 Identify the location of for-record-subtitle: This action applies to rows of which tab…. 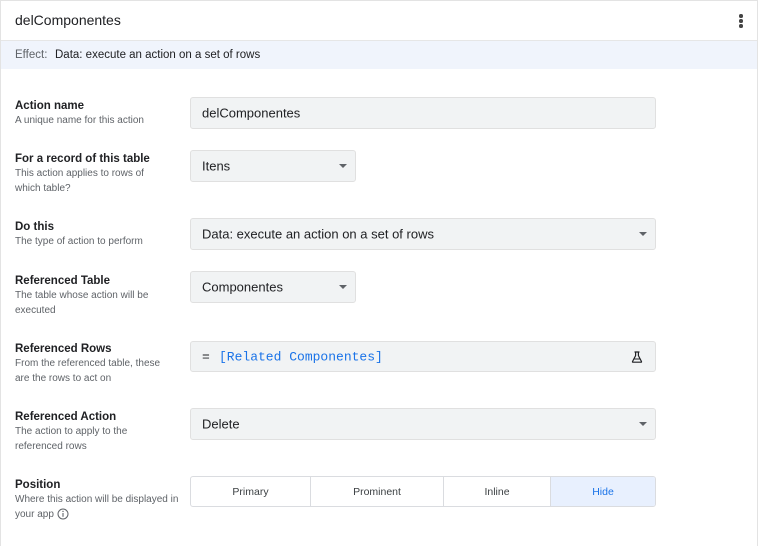
(79, 181).